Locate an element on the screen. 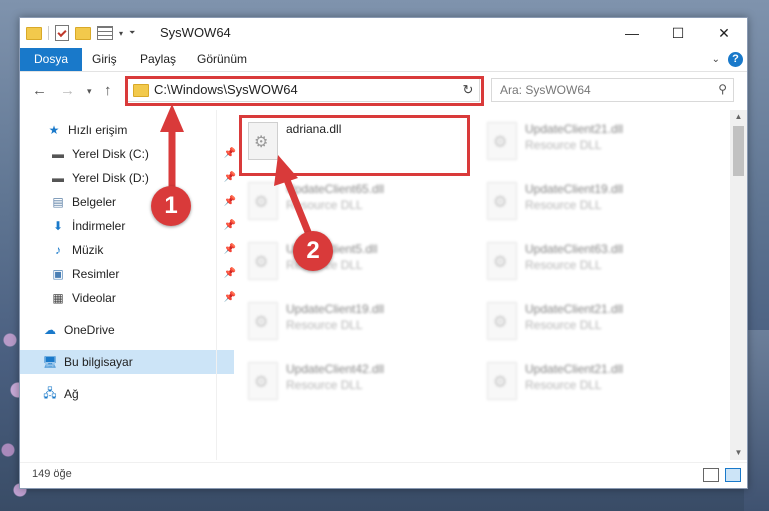 Image resolution: width=769 pixels, height=511 pixels. sidebar-item-quick-access: ★ Hızlı erişim is located at coordinates (129, 130).